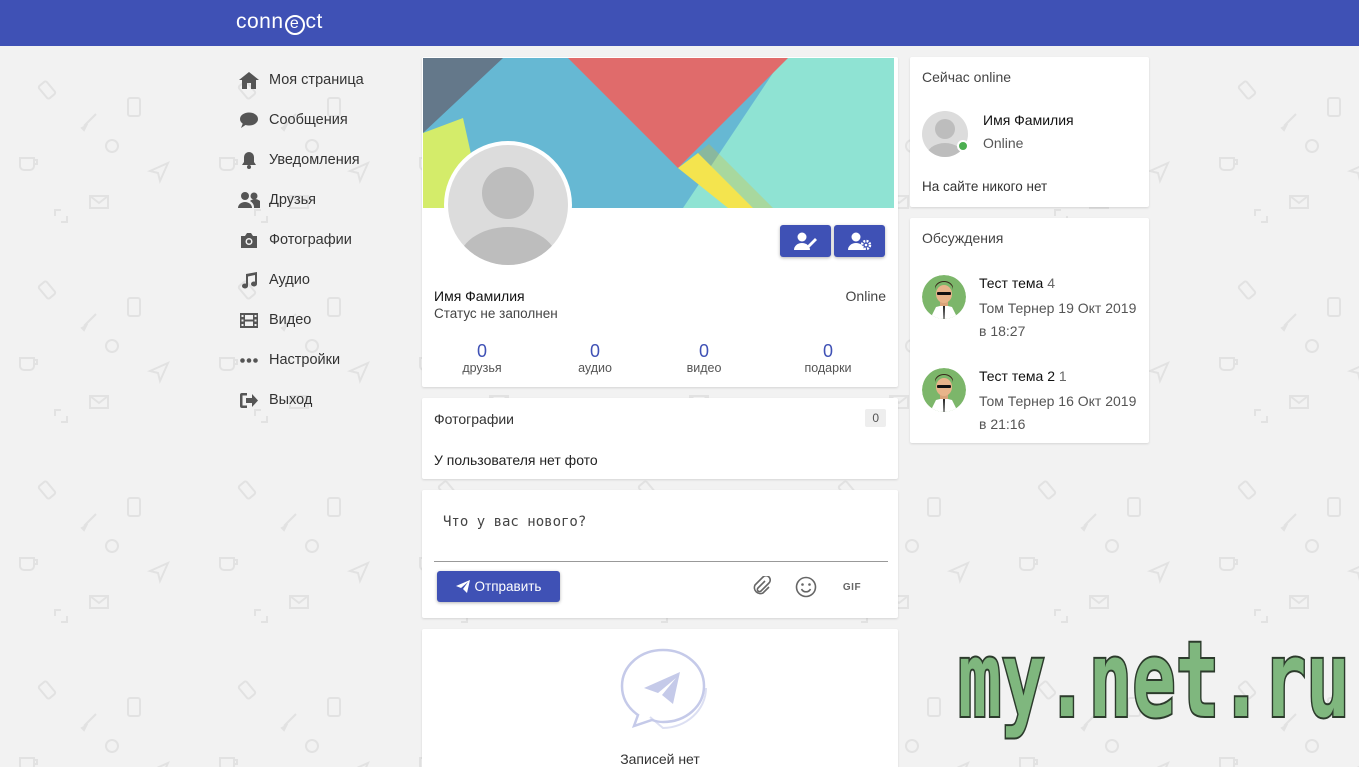  I want to click on emoji-button, so click(806, 587).